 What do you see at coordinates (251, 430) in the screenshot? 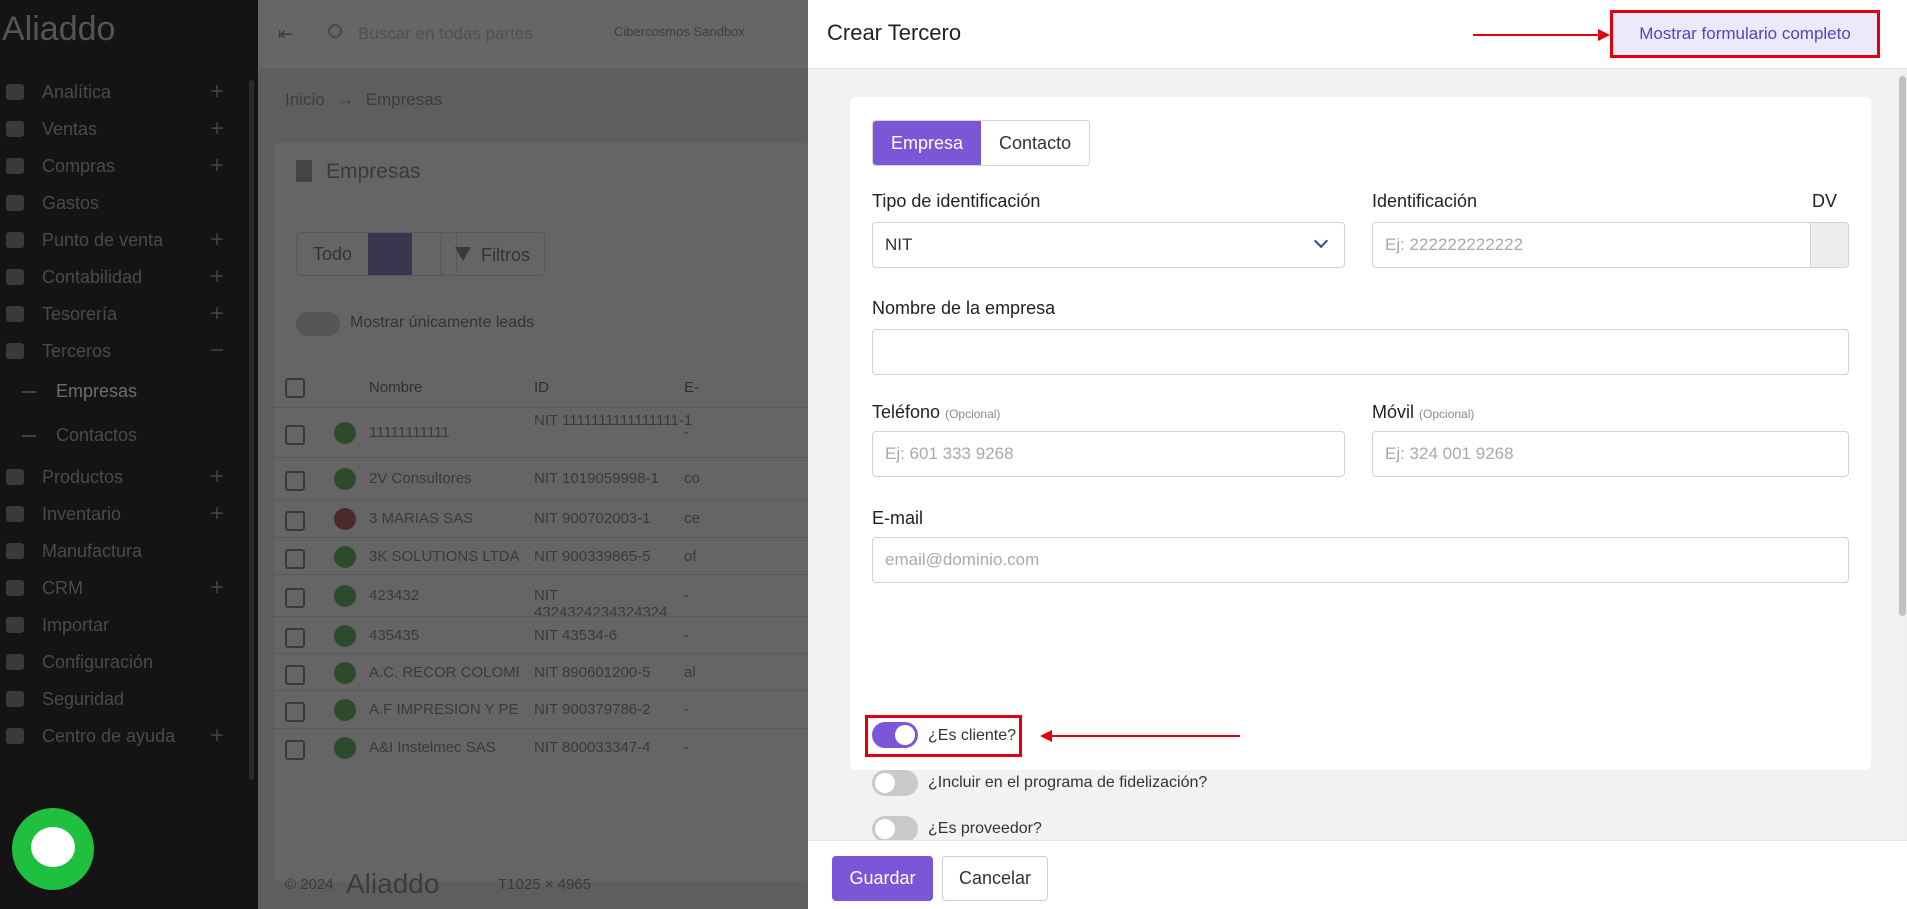
I see `sidebar-scrollbar` at bounding box center [251, 430].